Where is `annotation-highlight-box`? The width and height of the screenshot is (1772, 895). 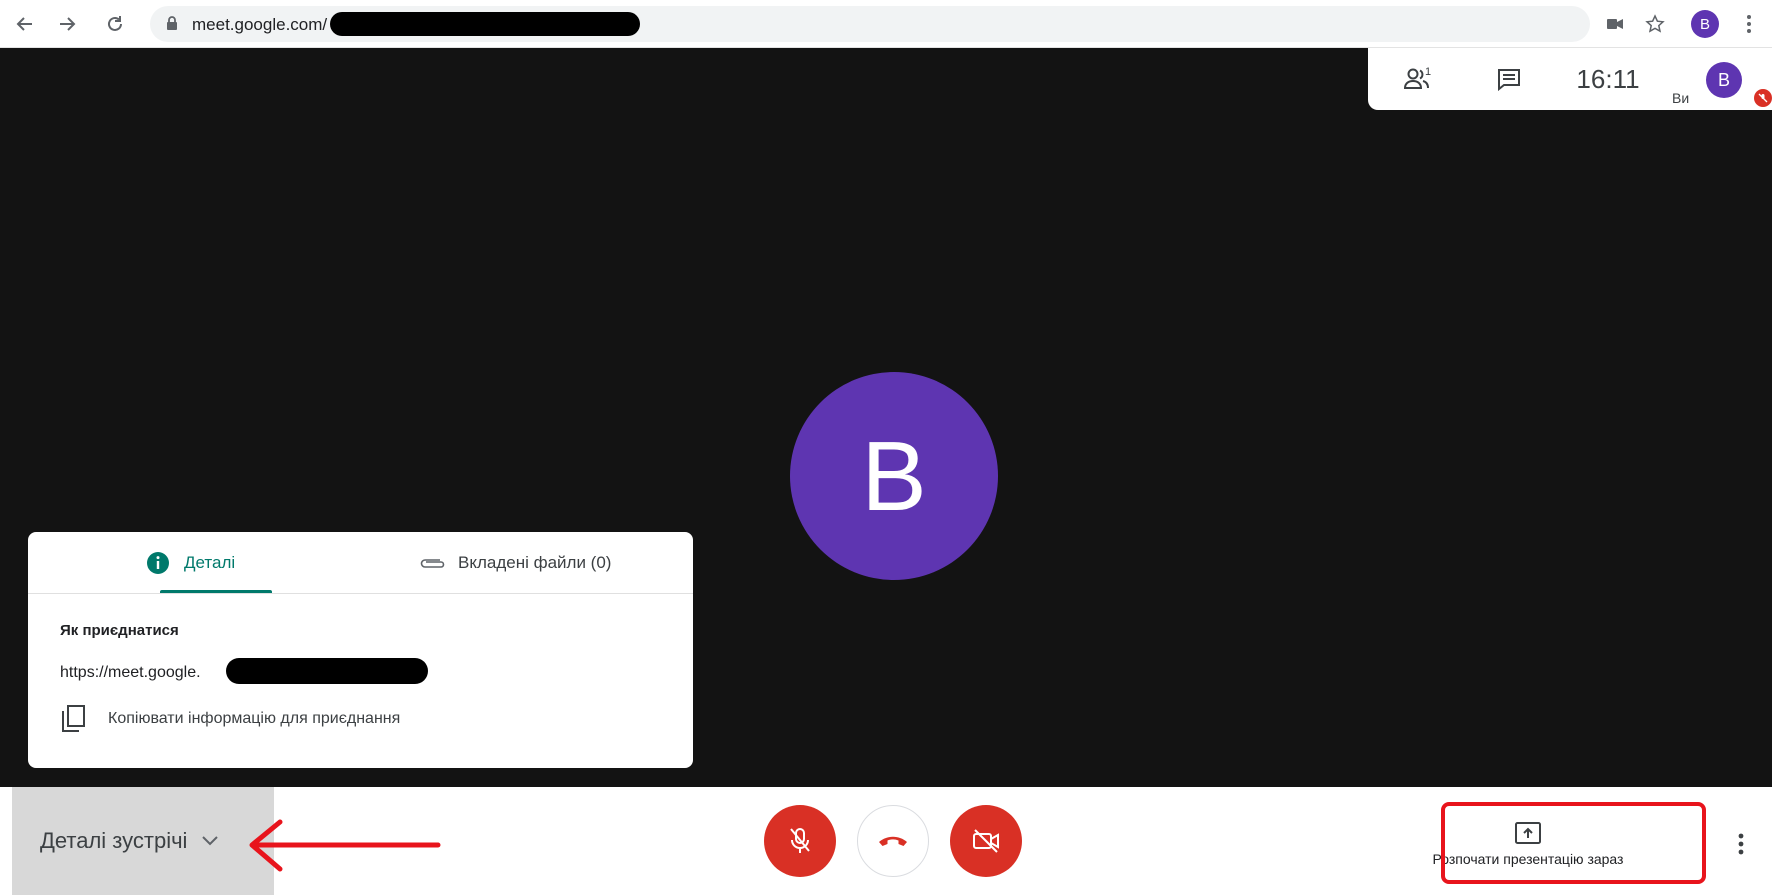 annotation-highlight-box is located at coordinates (1573, 843).